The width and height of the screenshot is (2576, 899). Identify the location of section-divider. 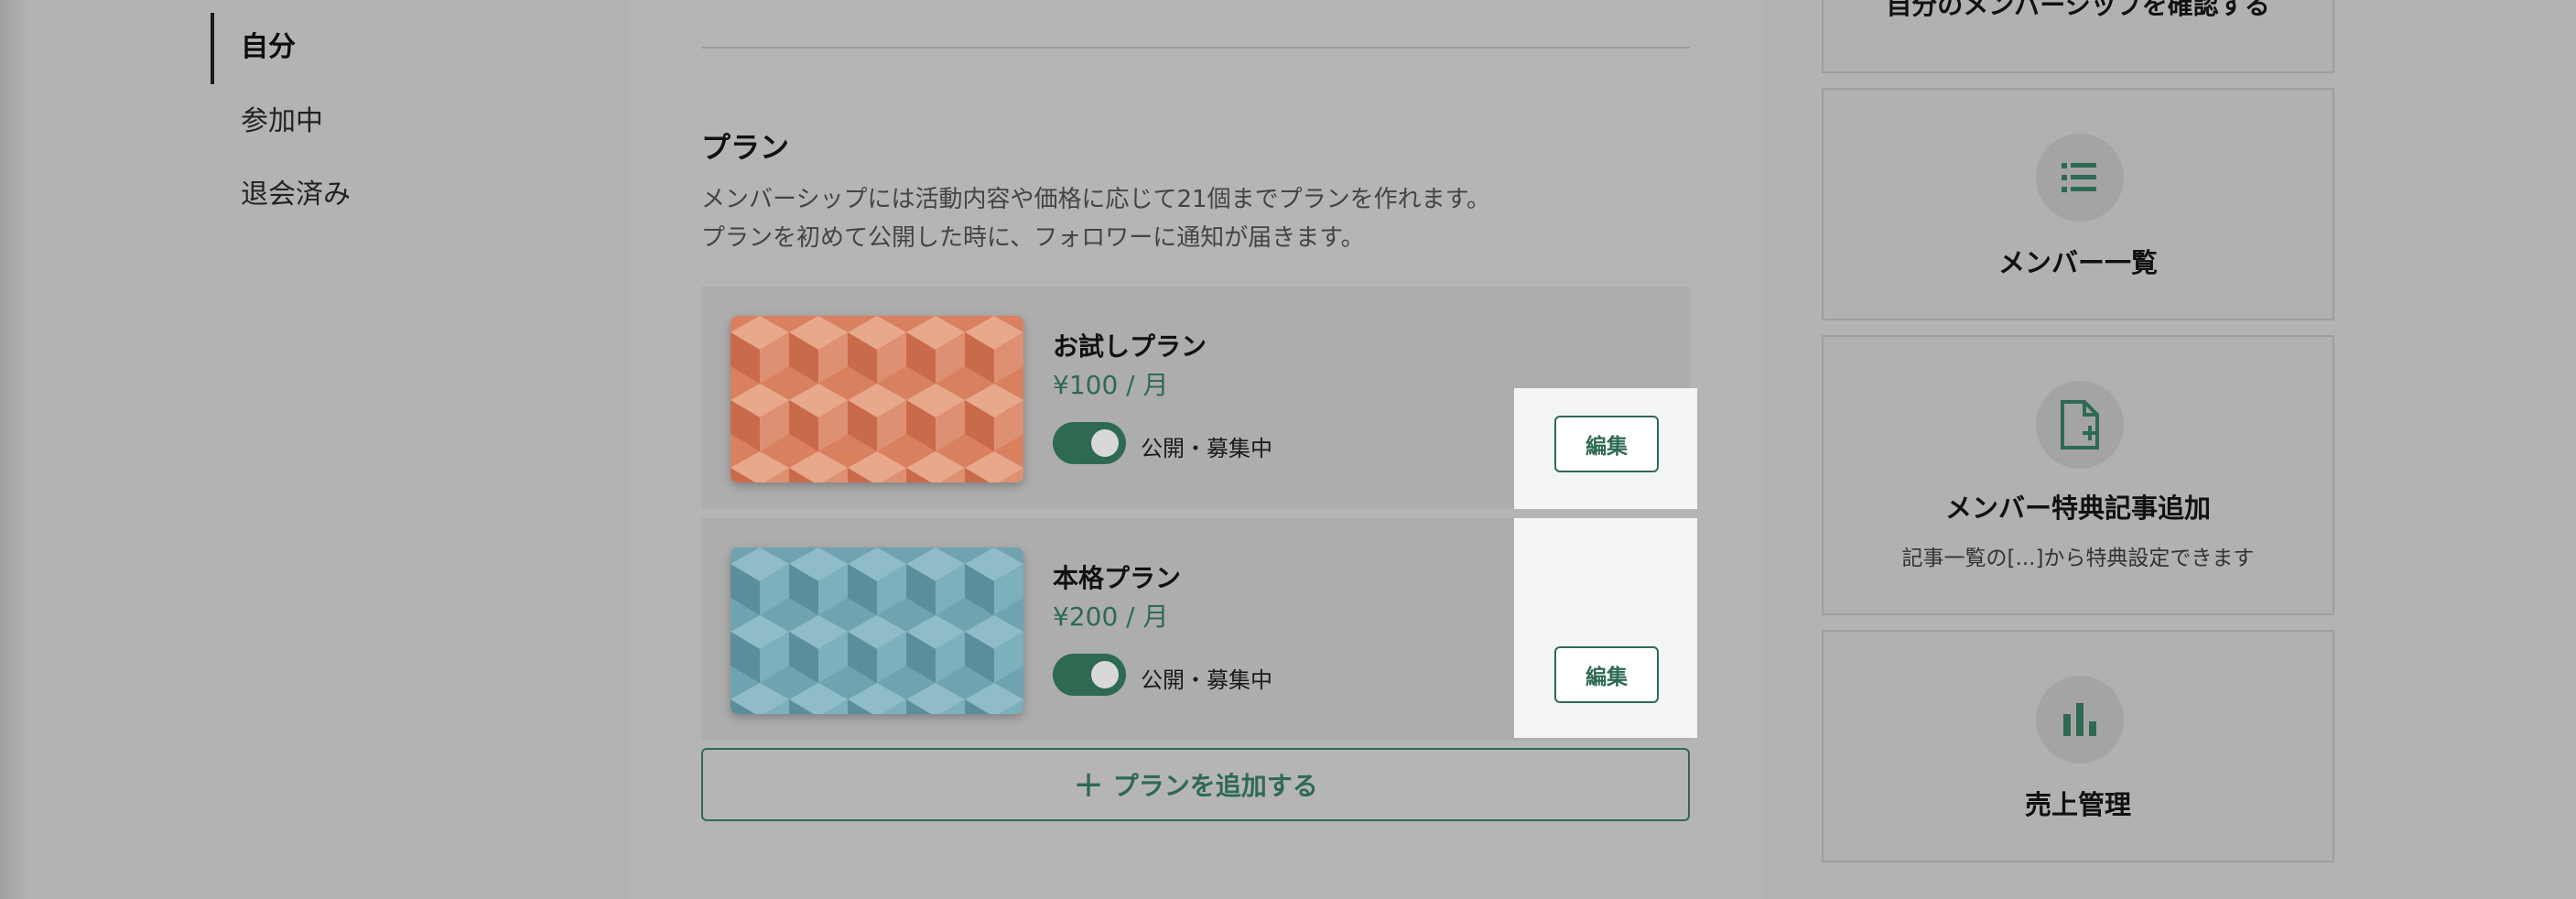
(1196, 48).